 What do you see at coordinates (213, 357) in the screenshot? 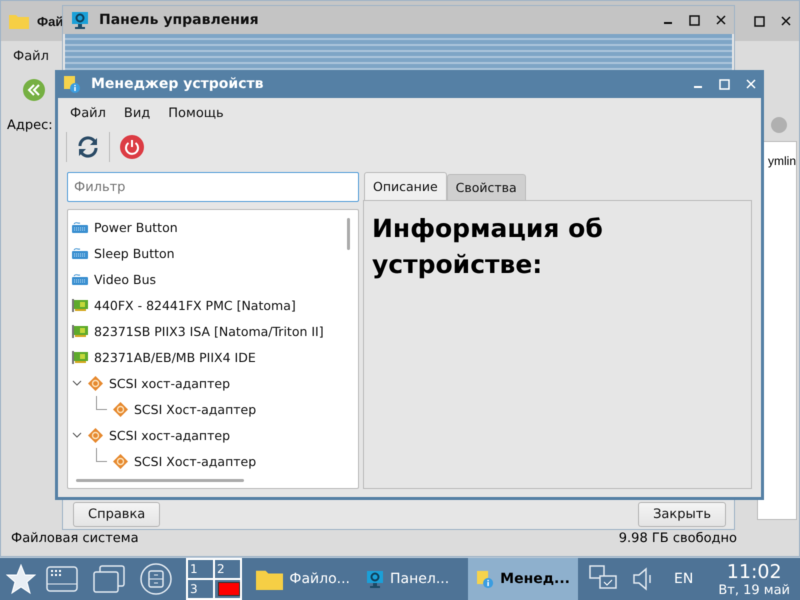
I see `tree-item: 82371AB/EB/MB PIIX4 IDE` at bounding box center [213, 357].